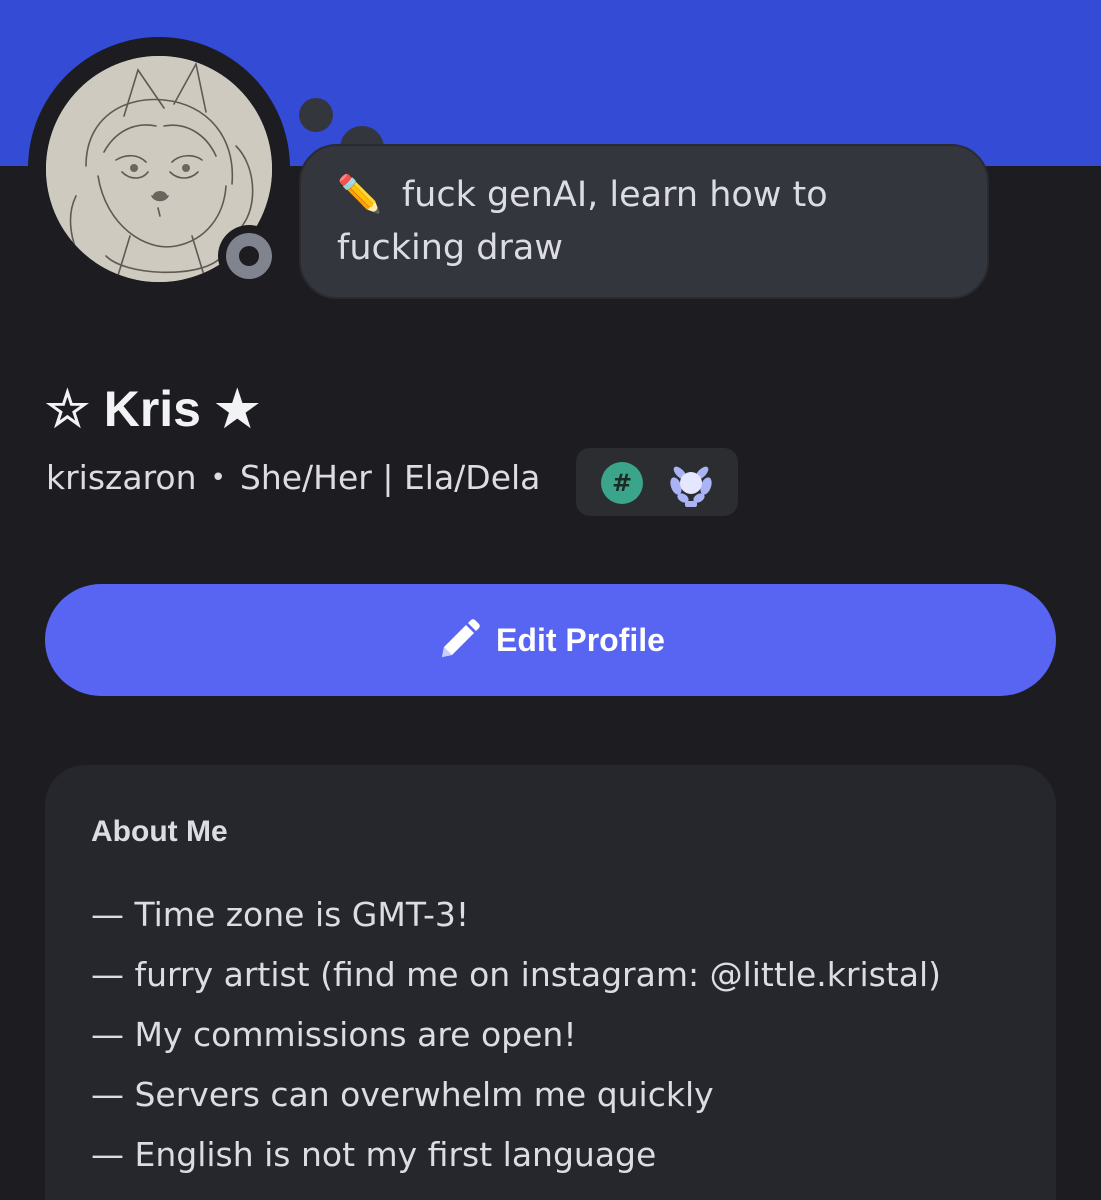  What do you see at coordinates (249, 256) in the screenshot?
I see `offline-status-icon` at bounding box center [249, 256].